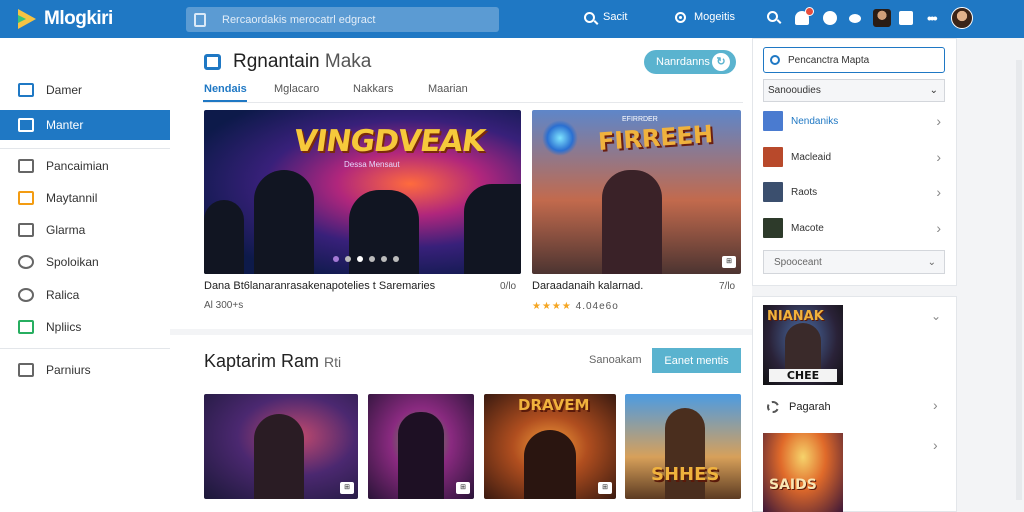 The height and width of the screenshot is (512, 1024). What do you see at coordinates (882, 18) in the screenshot?
I see `user-avatar-small` at bounding box center [882, 18].